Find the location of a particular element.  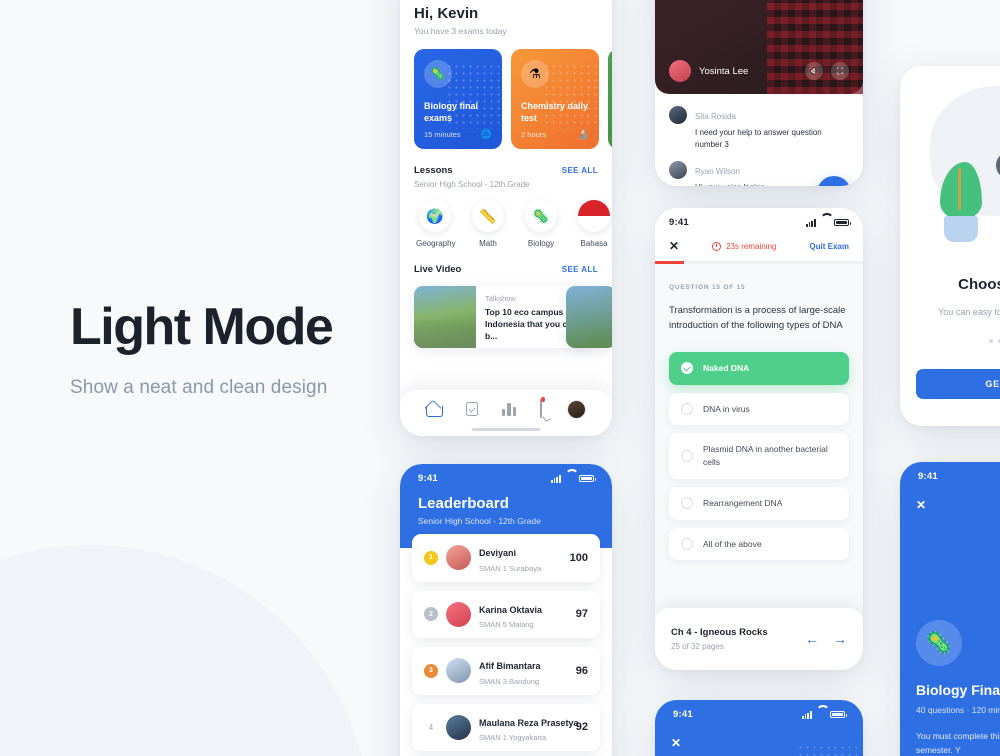

student-score: 100 is located at coordinates (578, 557).